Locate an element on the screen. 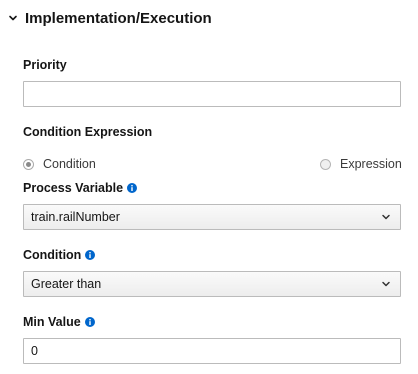 The image size is (418, 374). condition-radio is located at coordinates (28, 164).